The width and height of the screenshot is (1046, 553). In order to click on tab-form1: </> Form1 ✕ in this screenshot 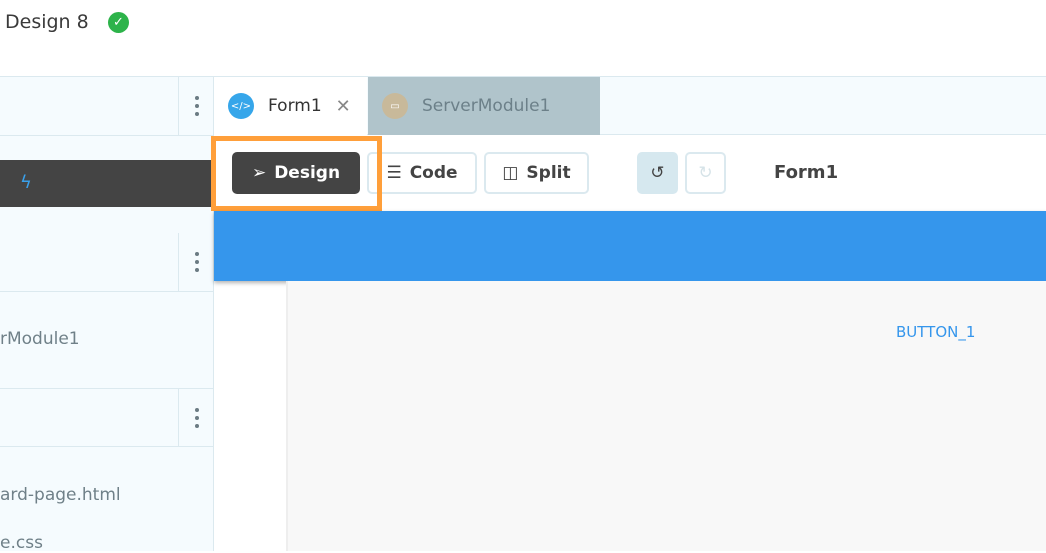, I will do `click(290, 106)`.